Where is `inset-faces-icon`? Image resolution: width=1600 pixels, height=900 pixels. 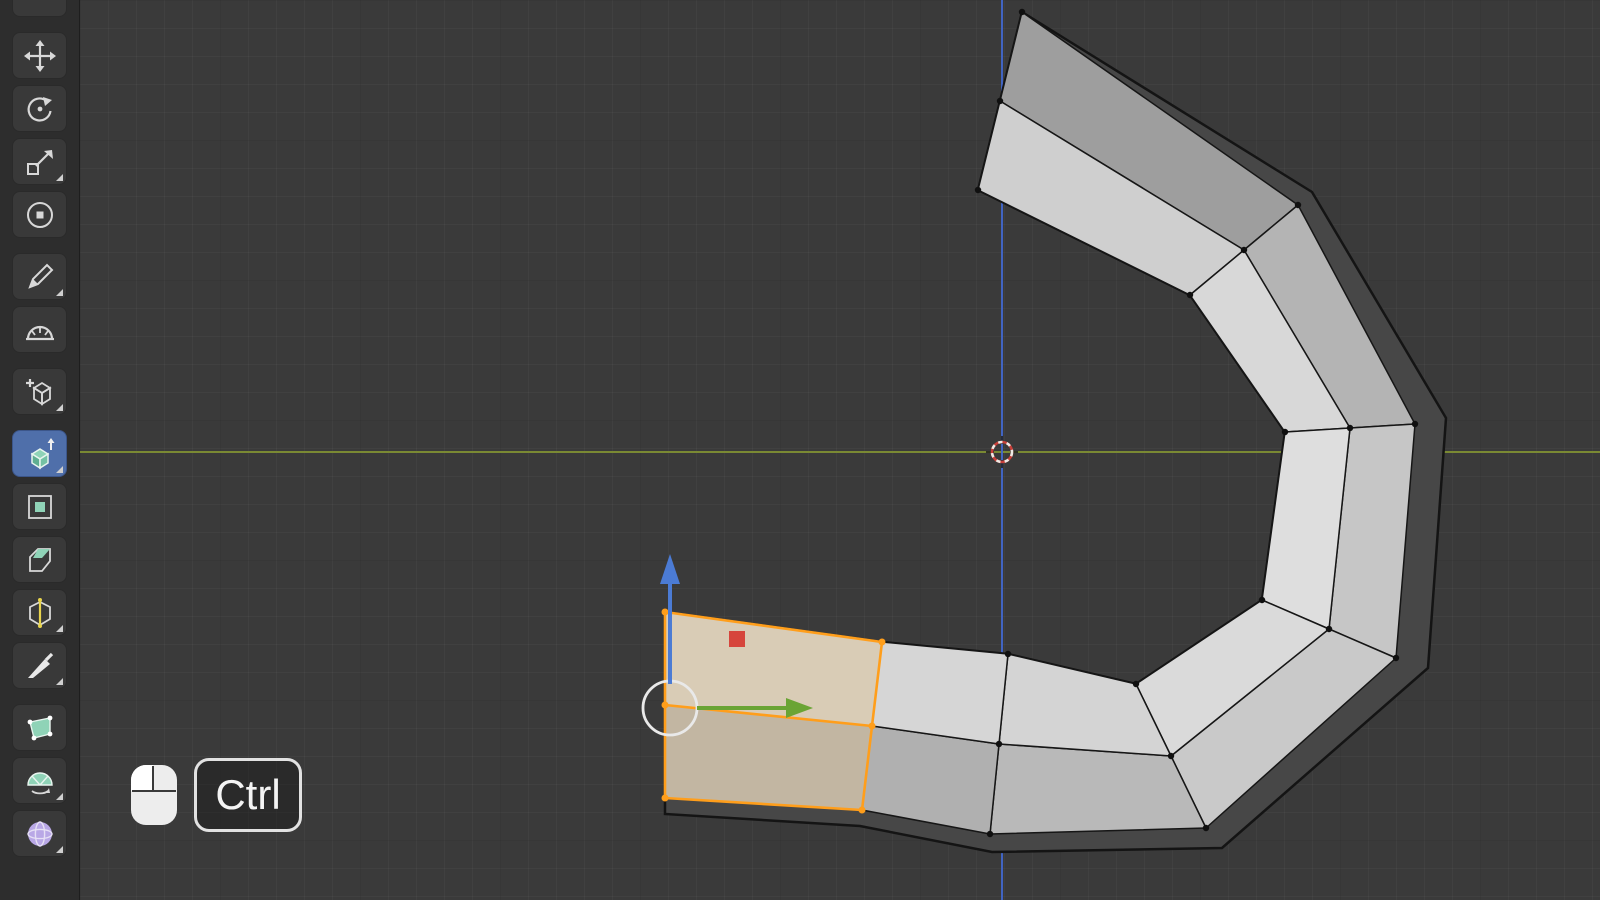
inset-faces-icon is located at coordinates (39, 506).